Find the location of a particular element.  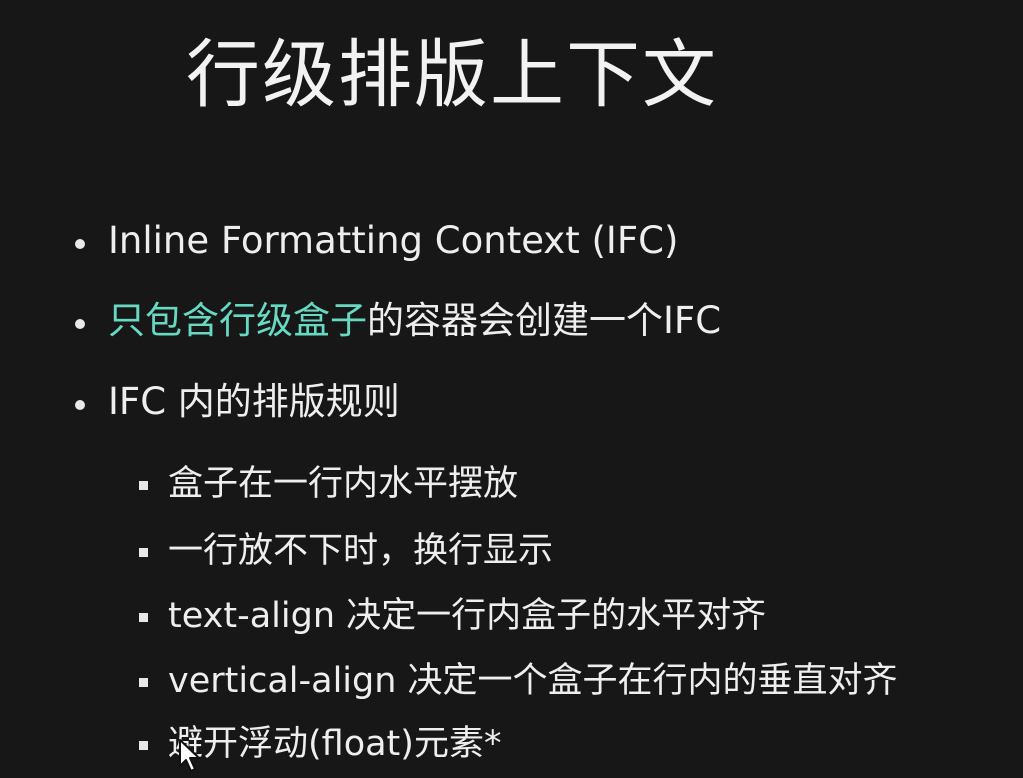

slide-title: 行级排版上下文 is located at coordinates (452, 75).